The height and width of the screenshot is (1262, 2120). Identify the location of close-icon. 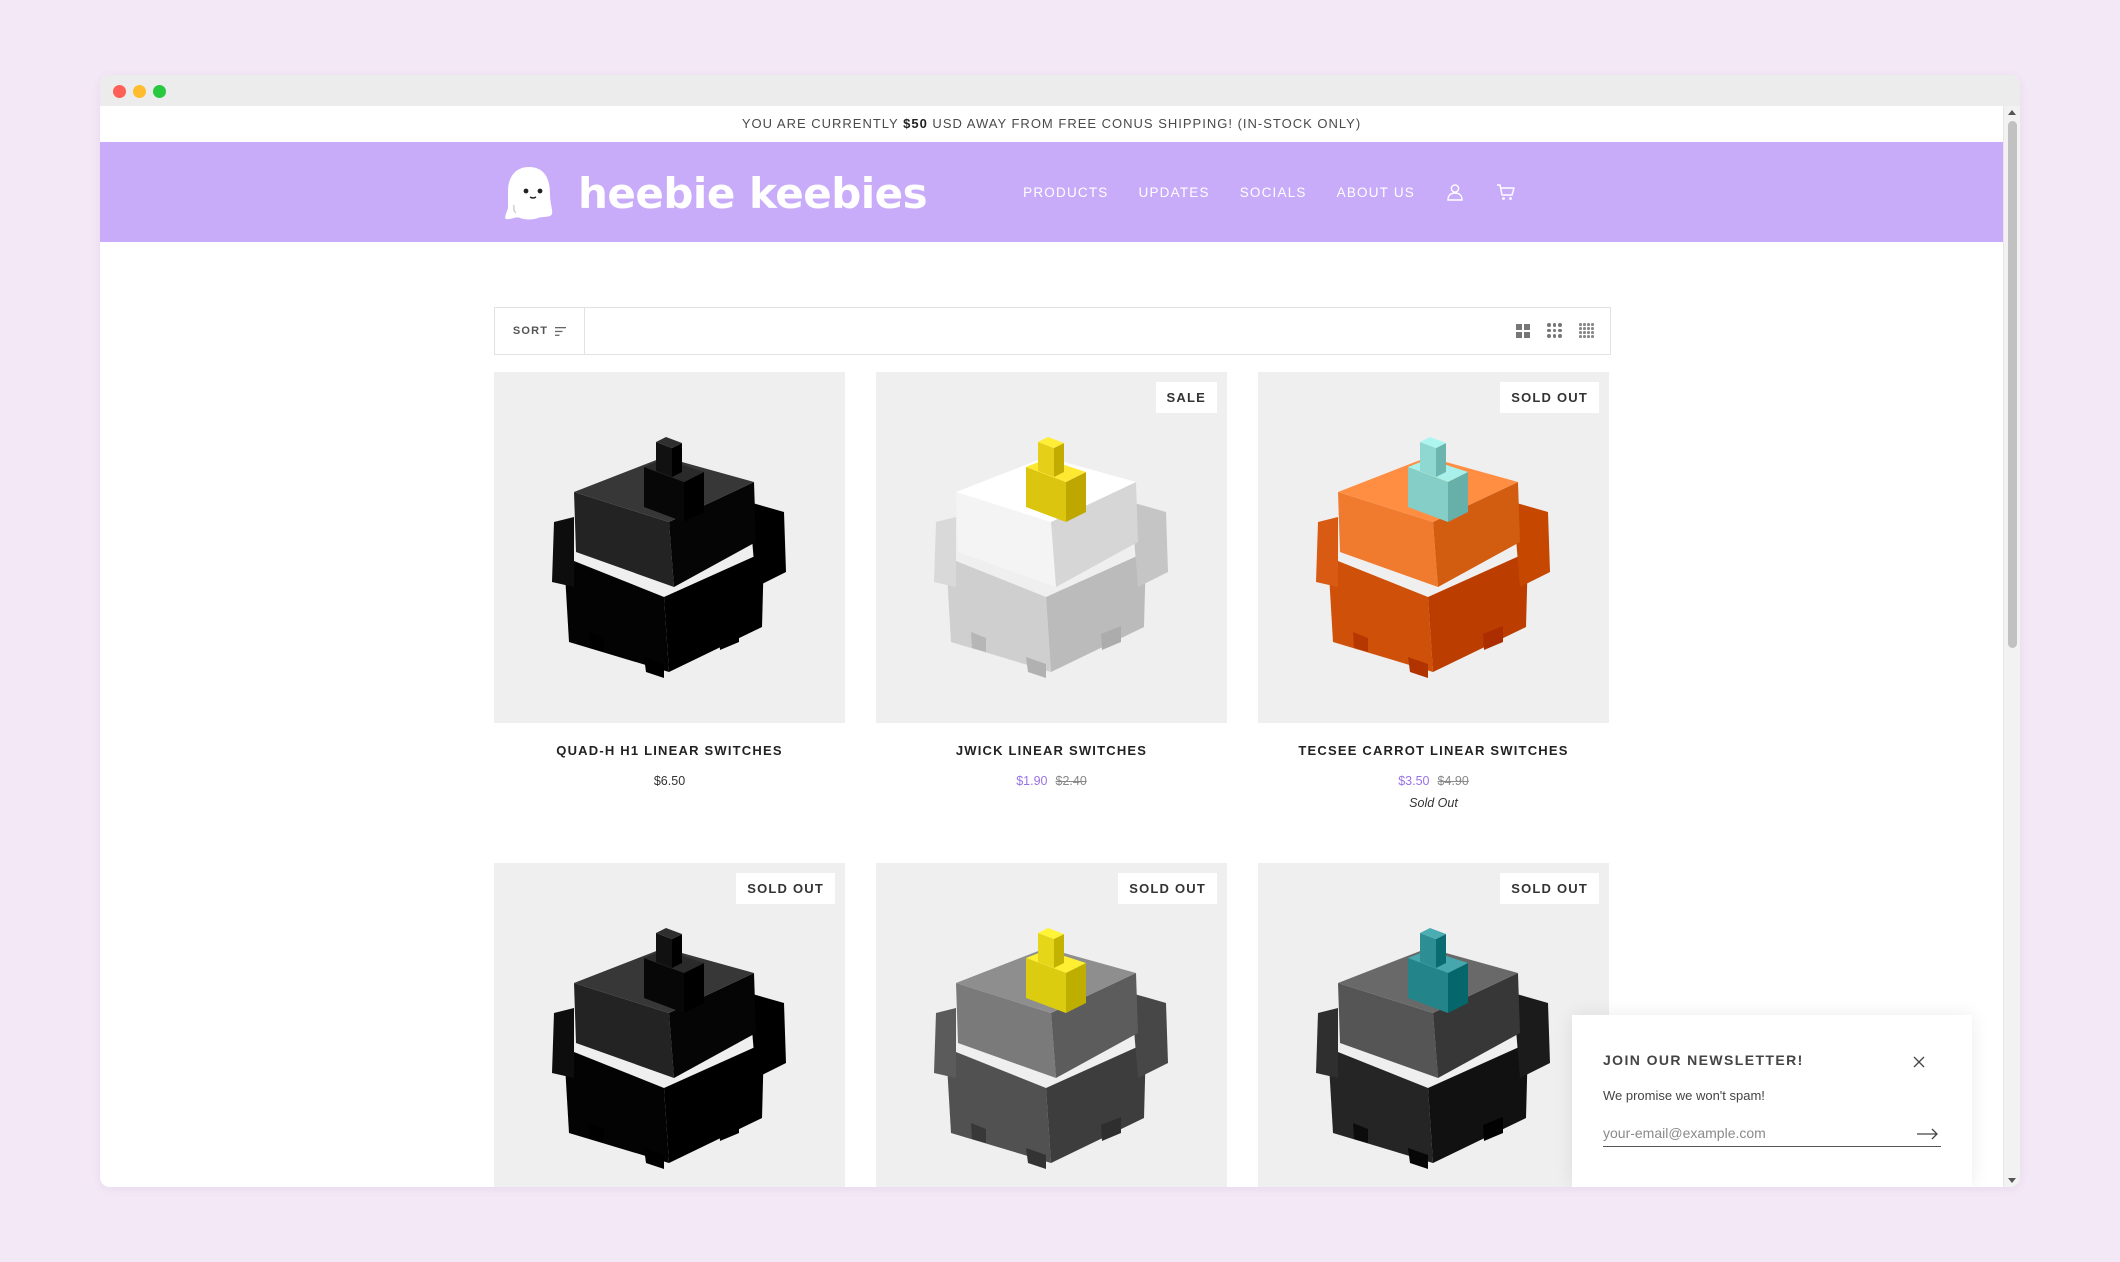
(1919, 1062).